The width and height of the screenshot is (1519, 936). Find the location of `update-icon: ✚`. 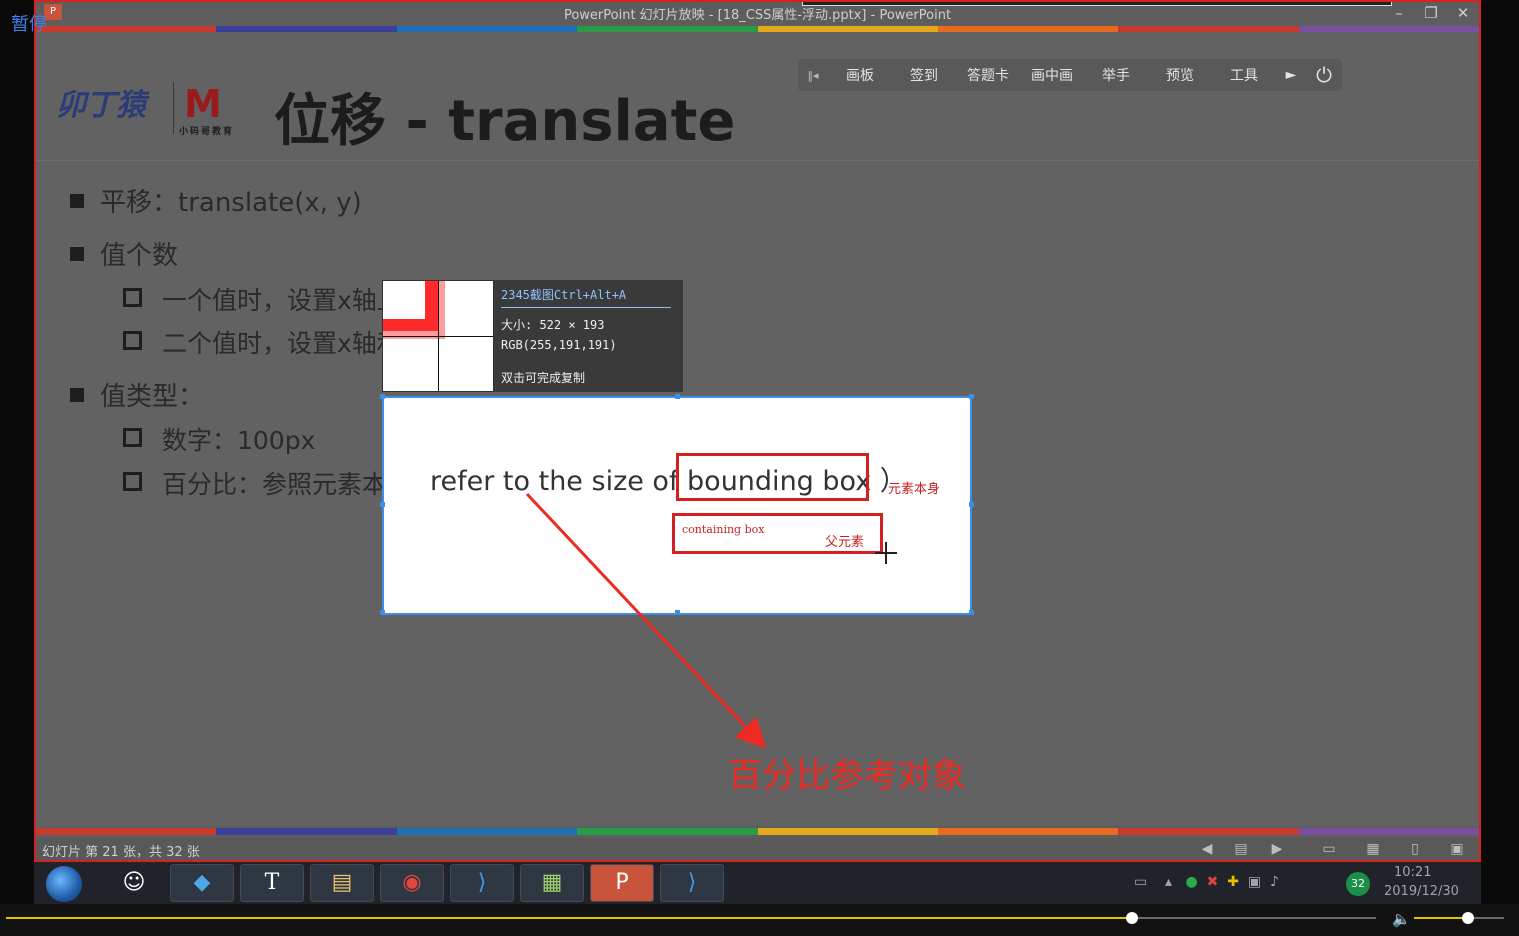

update-icon: ✚ is located at coordinates (1233, 882).